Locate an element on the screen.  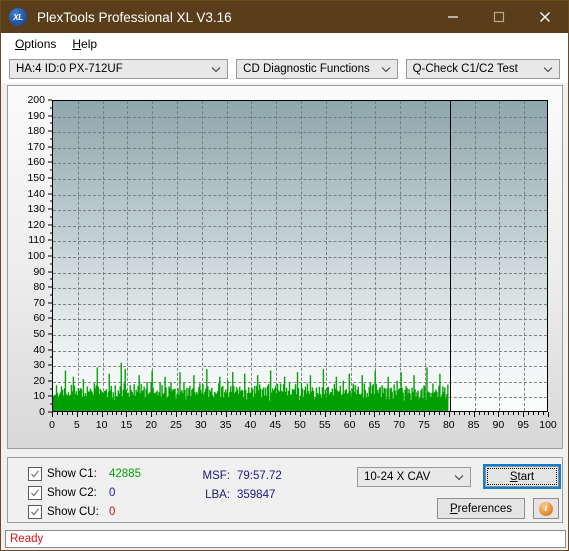
y-tick-label: 50 is located at coordinates (39, 334).